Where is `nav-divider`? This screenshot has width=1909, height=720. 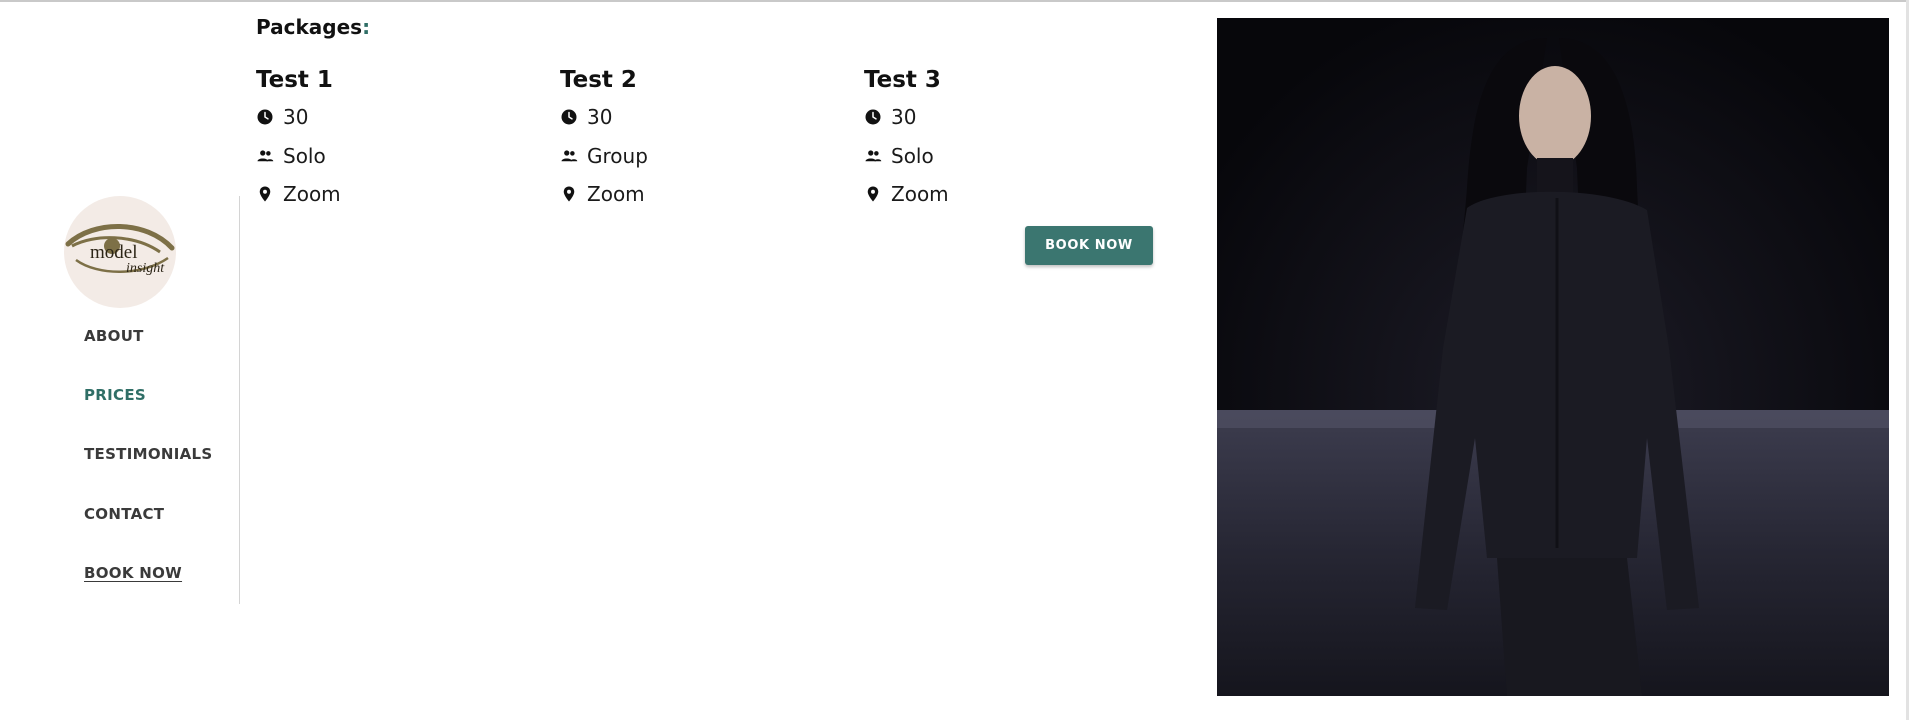
nav-divider is located at coordinates (239, 400).